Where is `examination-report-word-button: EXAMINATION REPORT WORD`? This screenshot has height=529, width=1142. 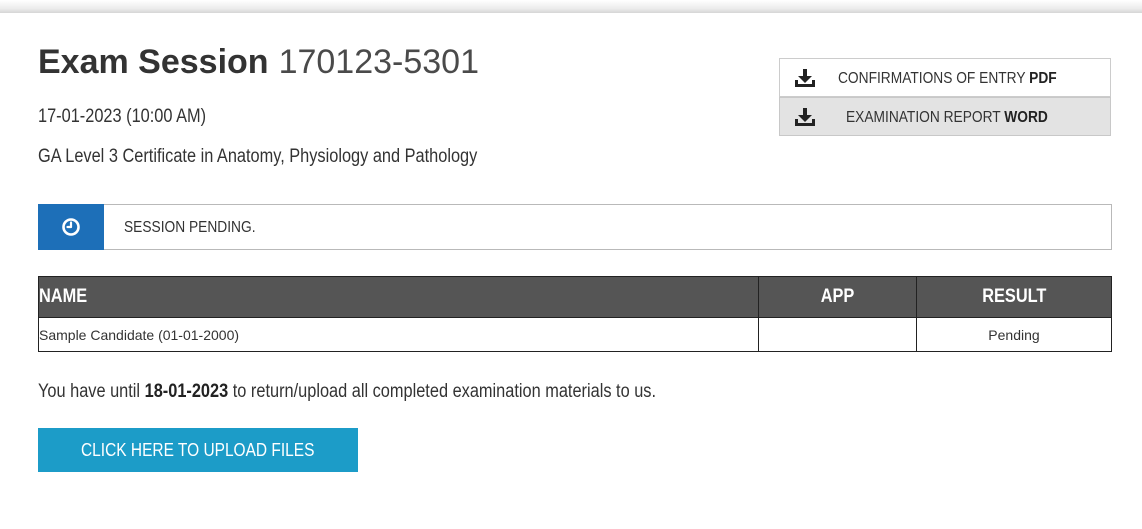
examination-report-word-button: EXAMINATION REPORT WORD is located at coordinates (945, 116).